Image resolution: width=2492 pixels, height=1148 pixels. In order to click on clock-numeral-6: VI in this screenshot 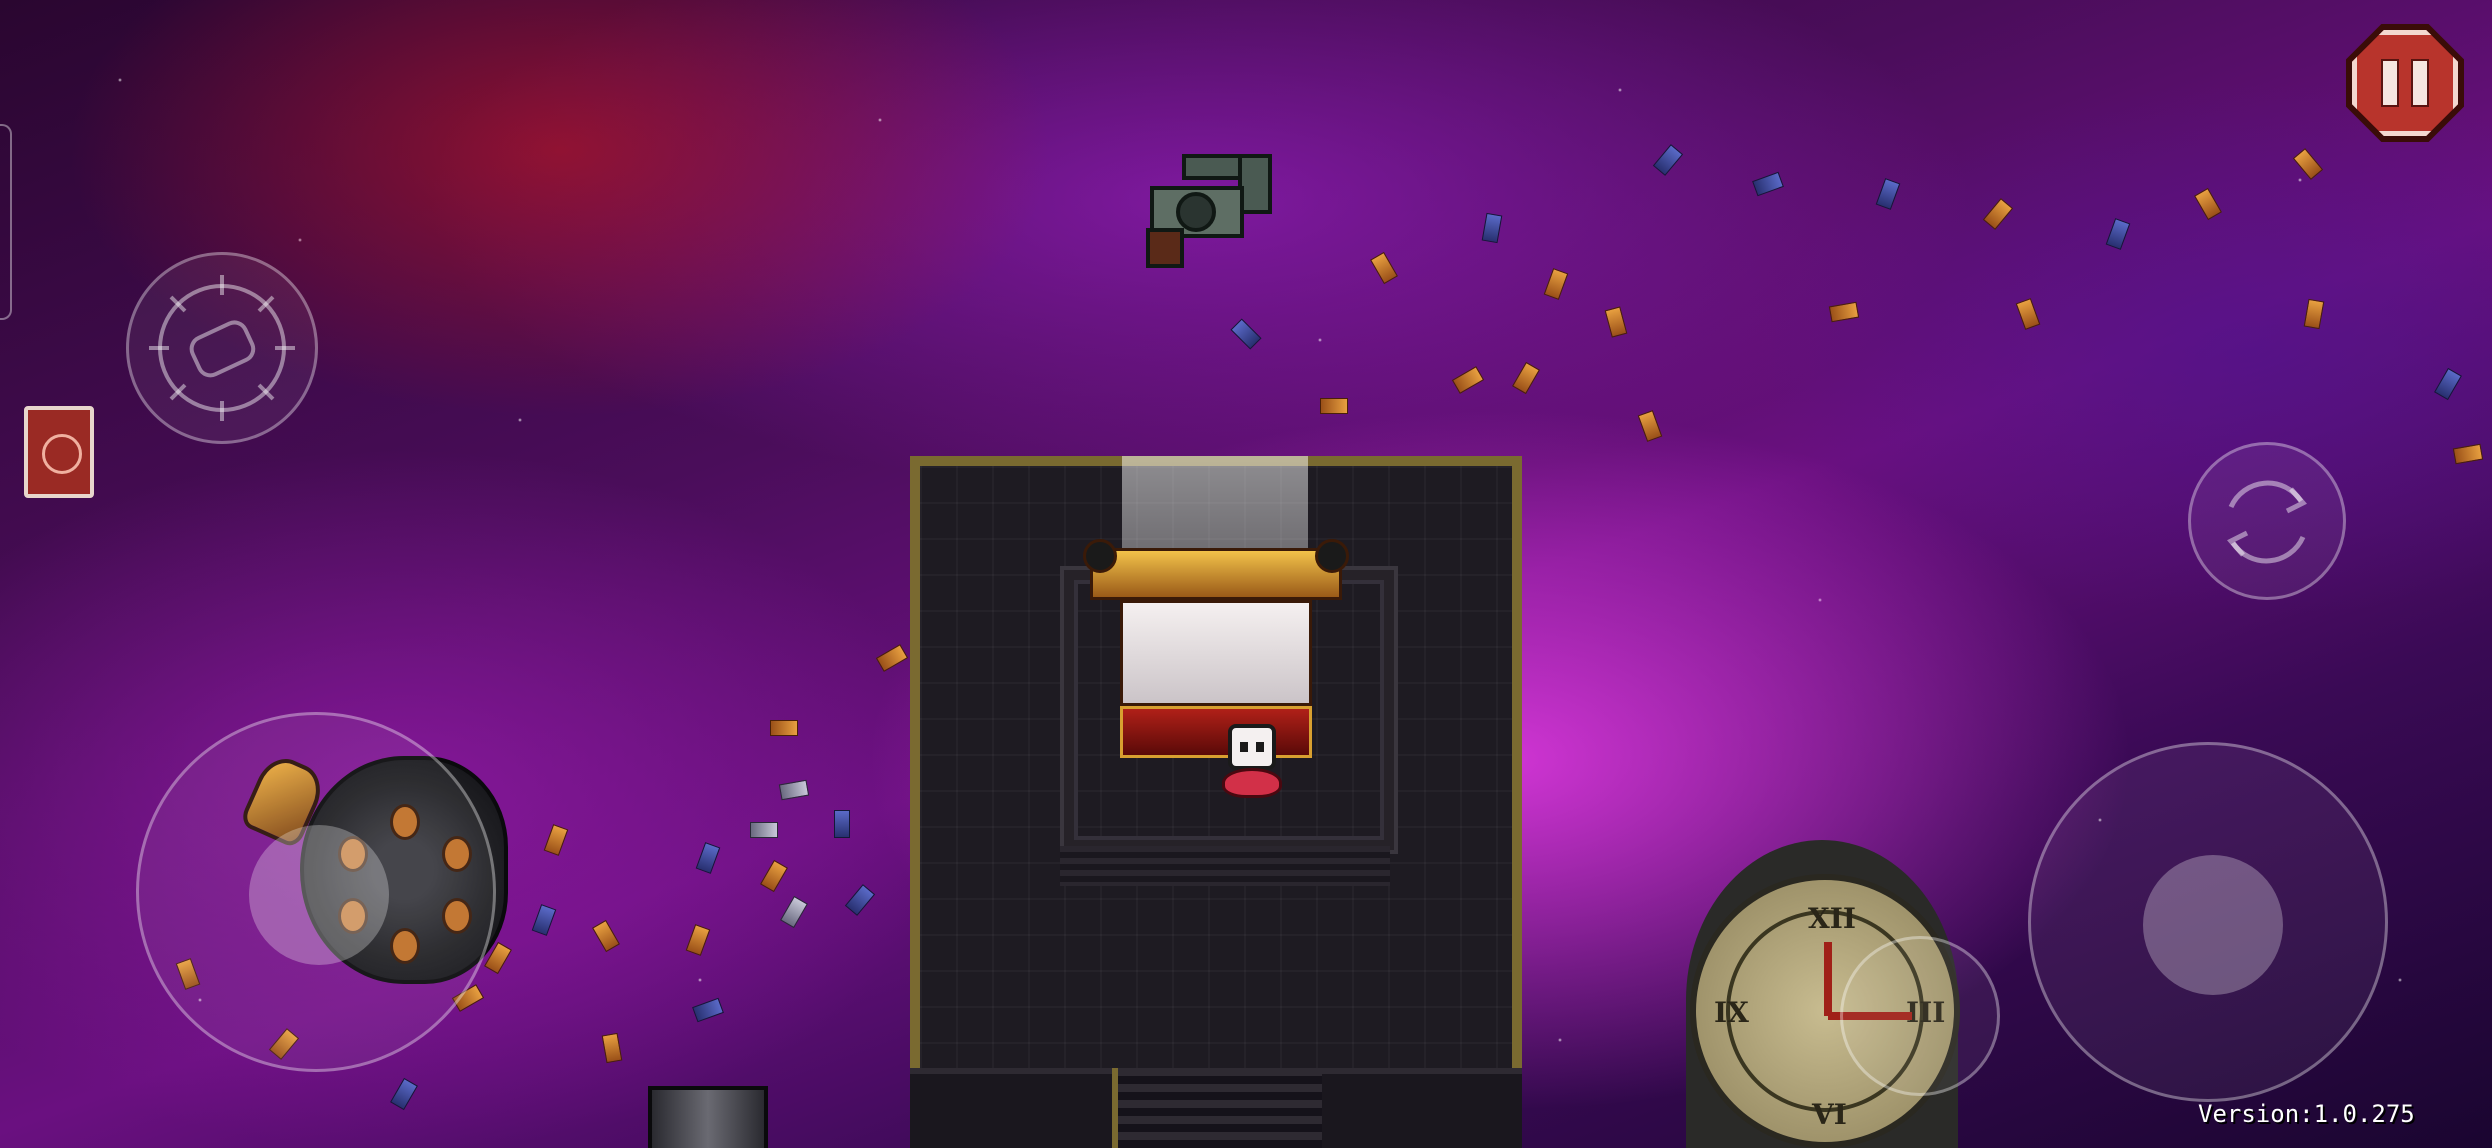, I will do `click(1829, 1114)`.